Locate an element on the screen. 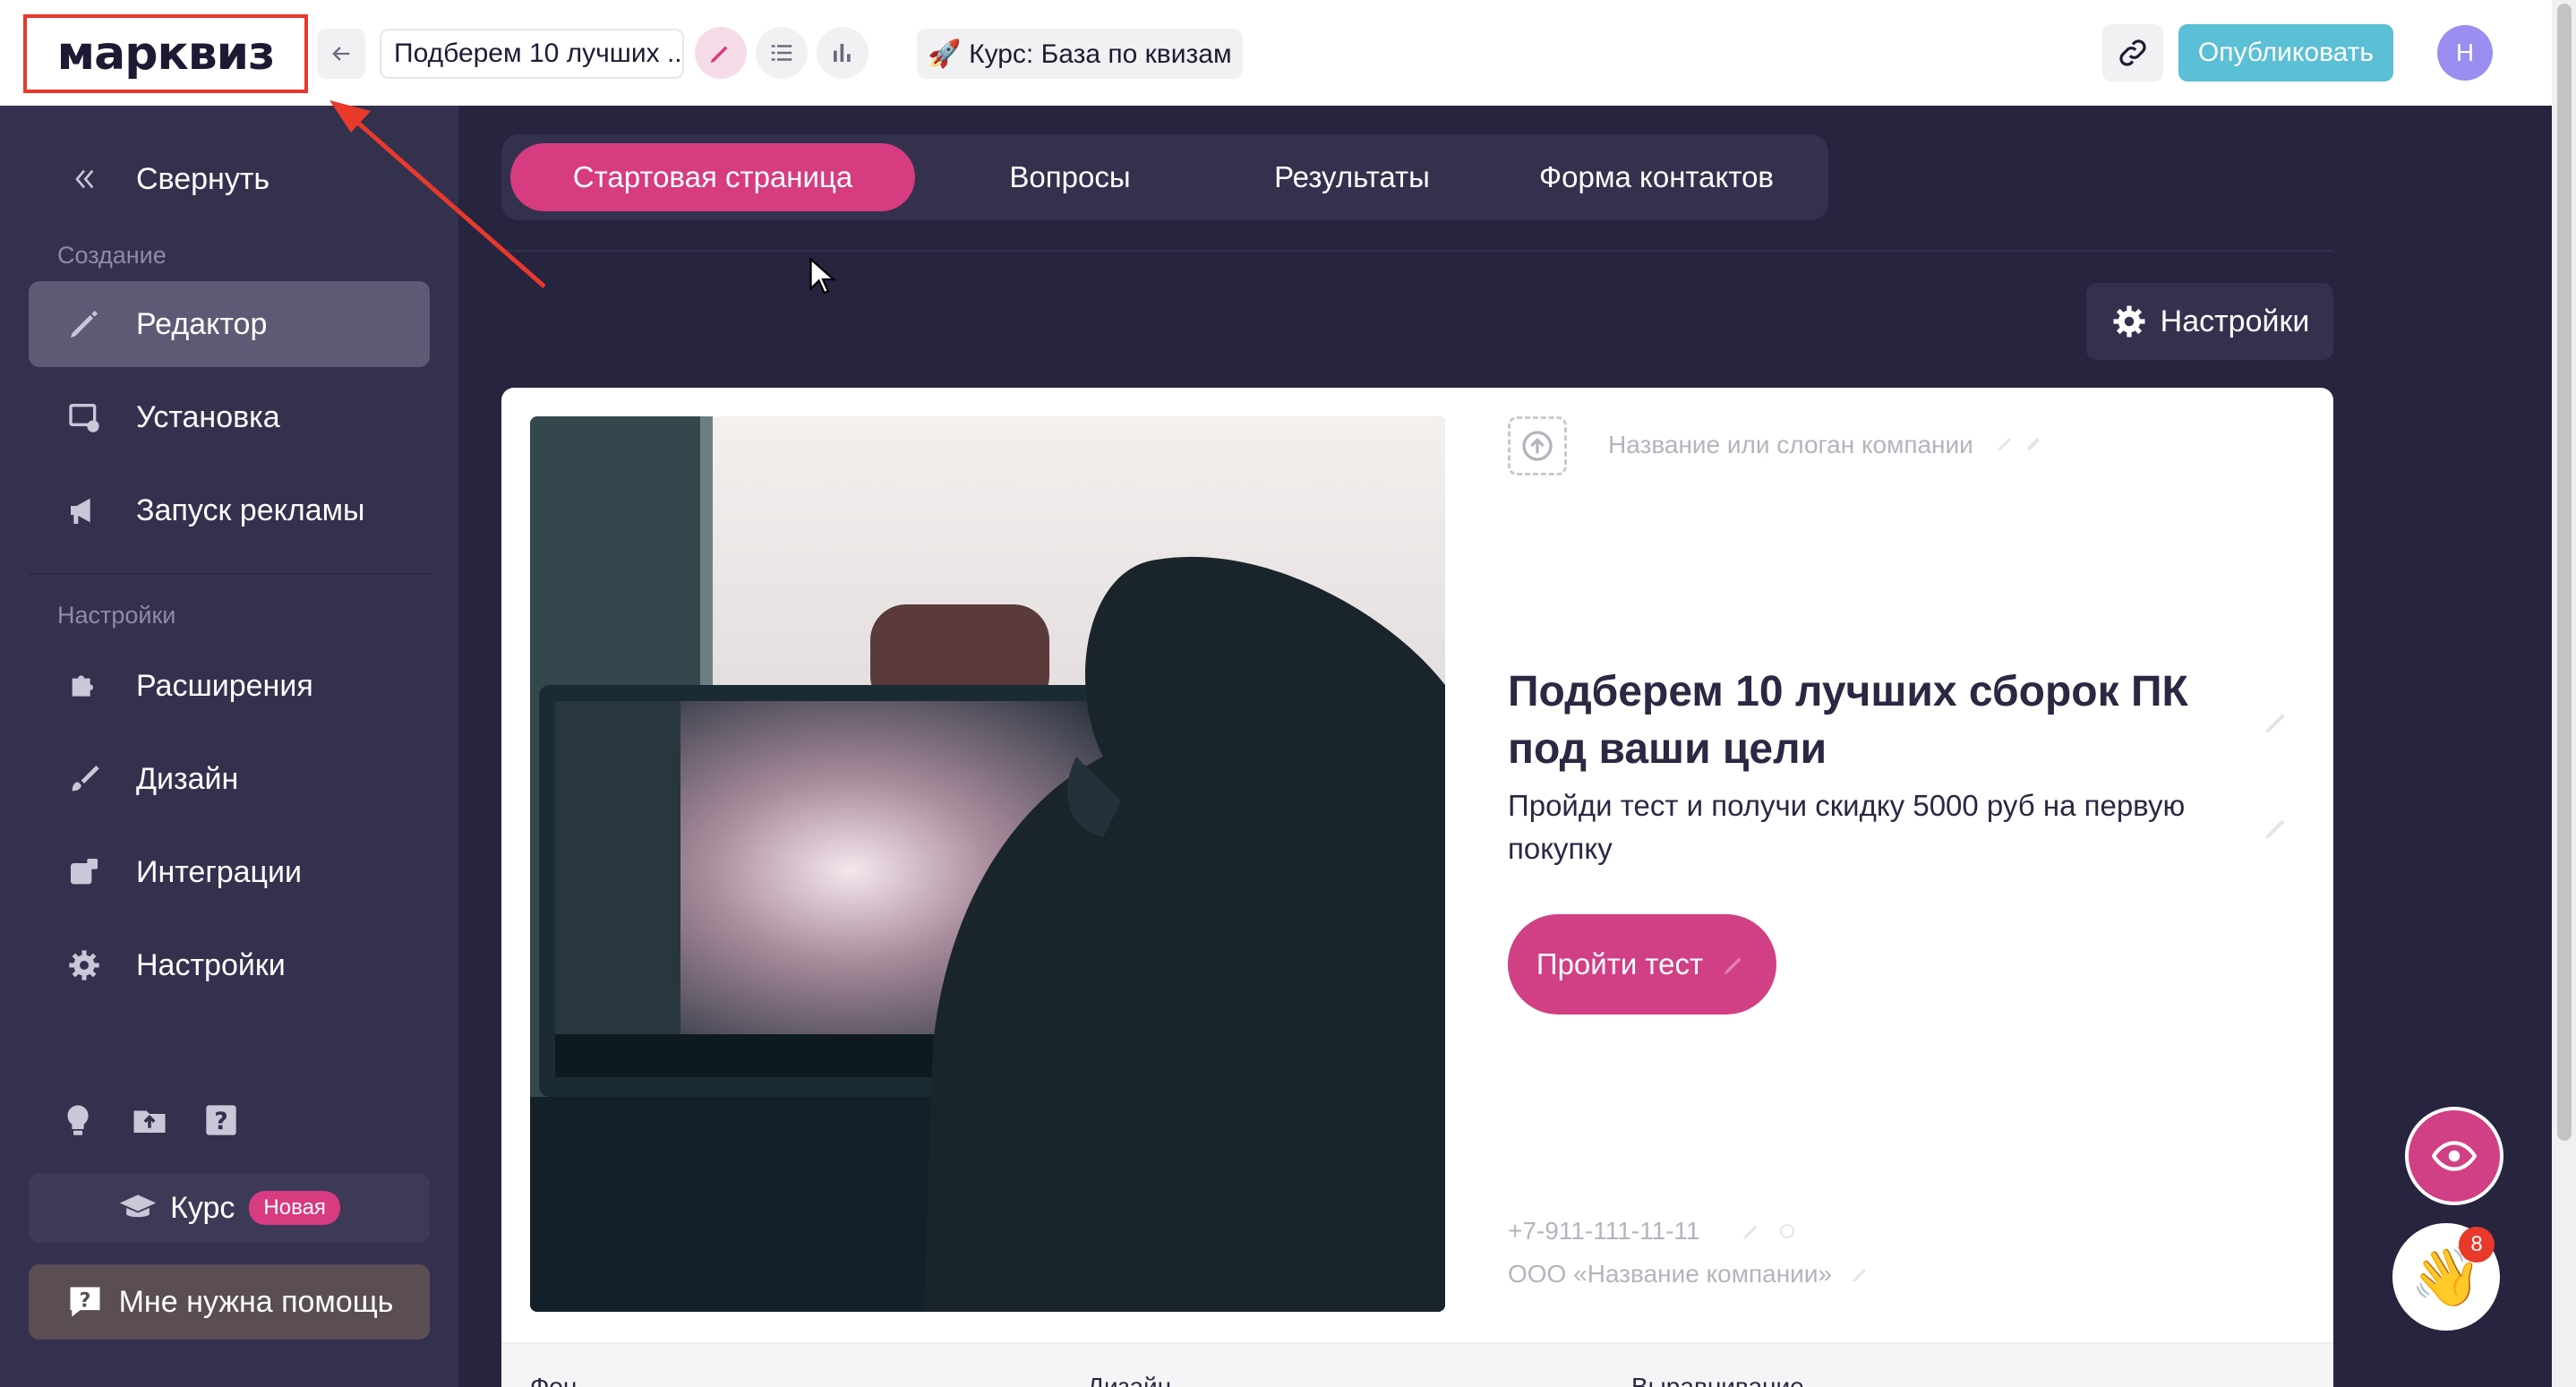 The width and height of the screenshot is (2576, 1387). upload-icon is located at coordinates (1537, 446).